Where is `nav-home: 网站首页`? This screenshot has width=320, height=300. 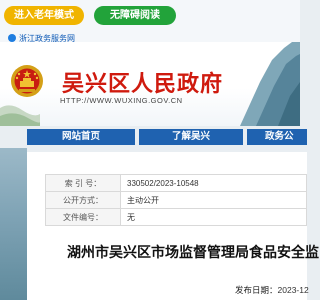 nav-home: 网站首页 is located at coordinates (81, 137).